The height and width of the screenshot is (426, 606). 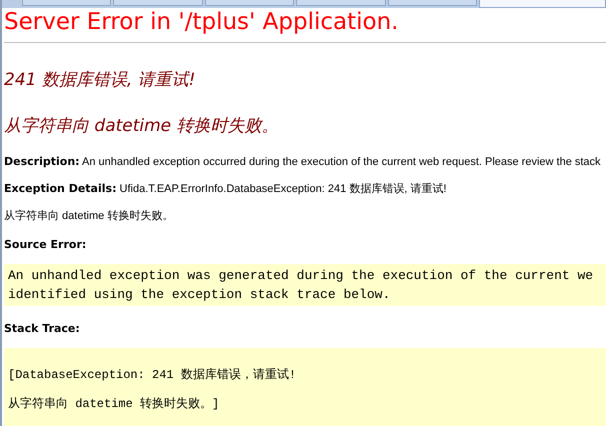 What do you see at coordinates (202, 22) in the screenshot?
I see `page-title: Server Error in '/tplus' Application.` at bounding box center [202, 22].